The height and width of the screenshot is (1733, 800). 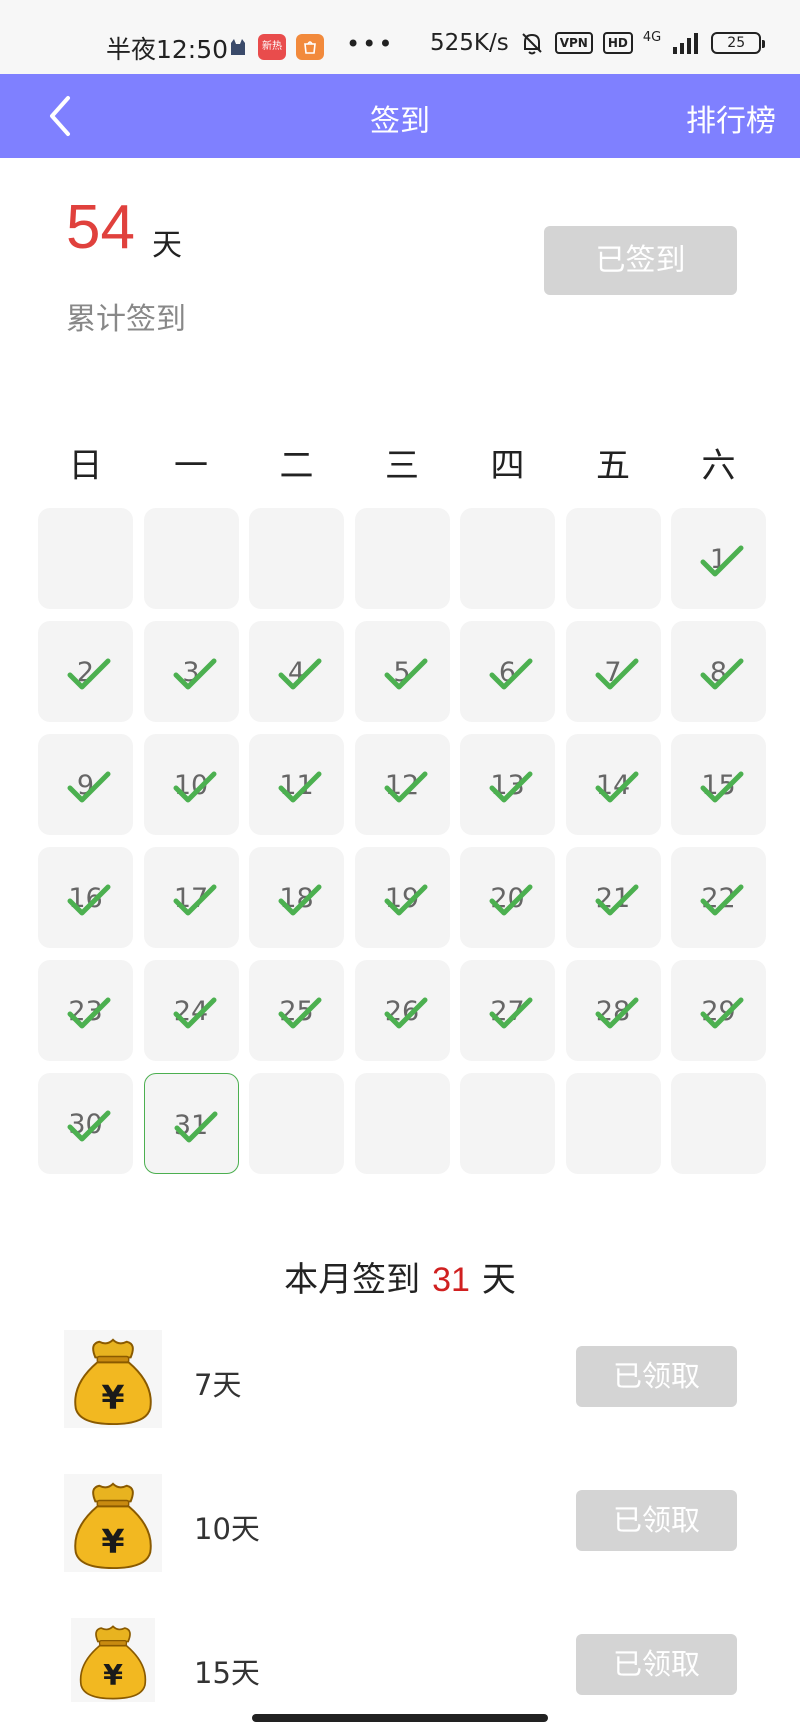 What do you see at coordinates (191, 466) in the screenshot?
I see `weekday-mon: 一` at bounding box center [191, 466].